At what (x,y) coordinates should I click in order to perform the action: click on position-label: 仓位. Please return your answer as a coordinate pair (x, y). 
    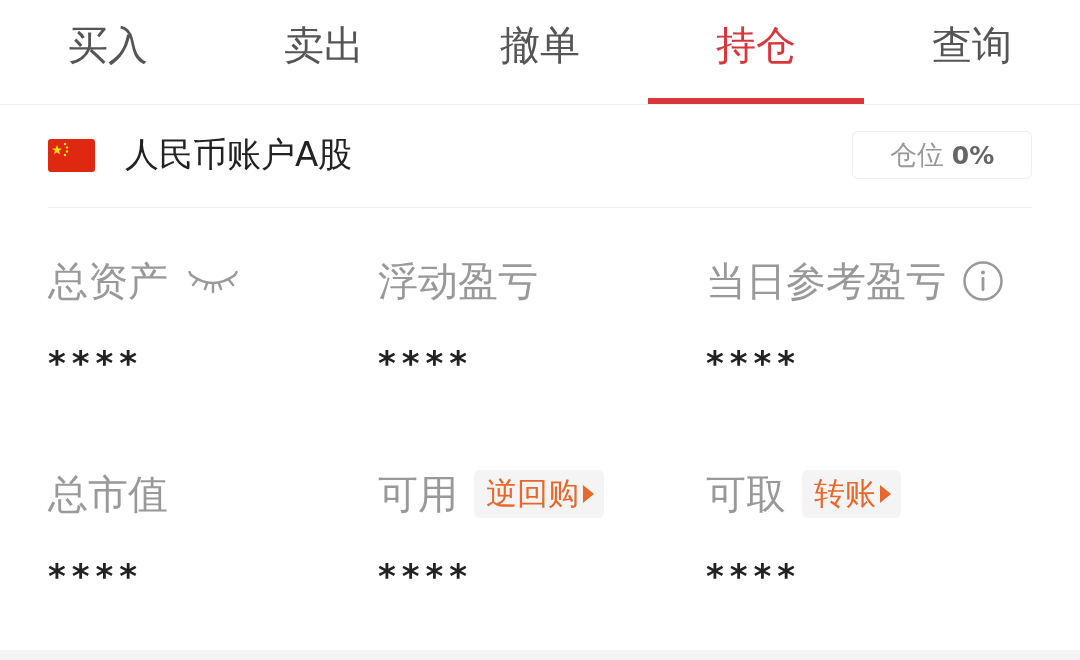
    Looking at the image, I should click on (916, 155).